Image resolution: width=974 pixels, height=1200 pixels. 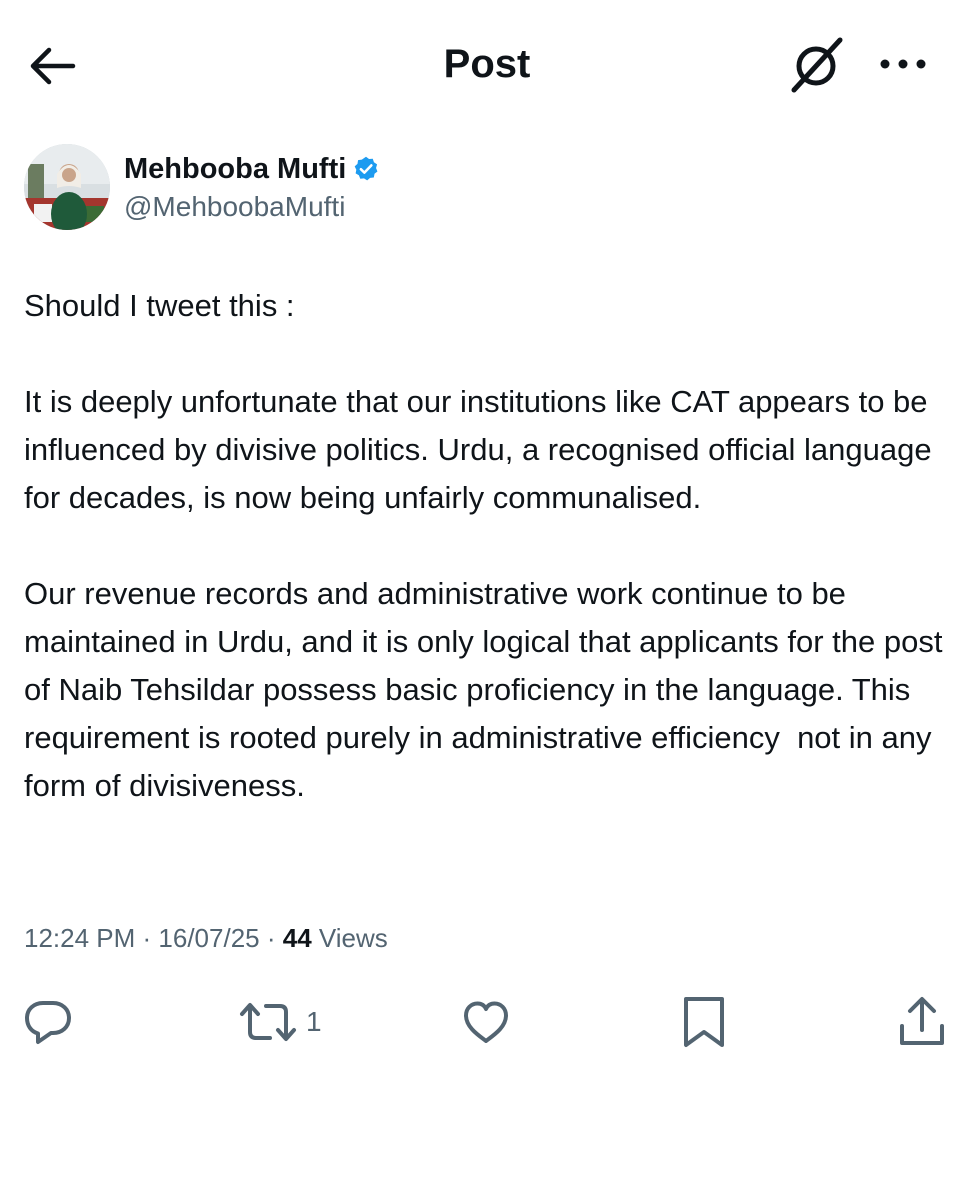 I want to click on tweet-date: 16/07/25, so click(x=208, y=938).